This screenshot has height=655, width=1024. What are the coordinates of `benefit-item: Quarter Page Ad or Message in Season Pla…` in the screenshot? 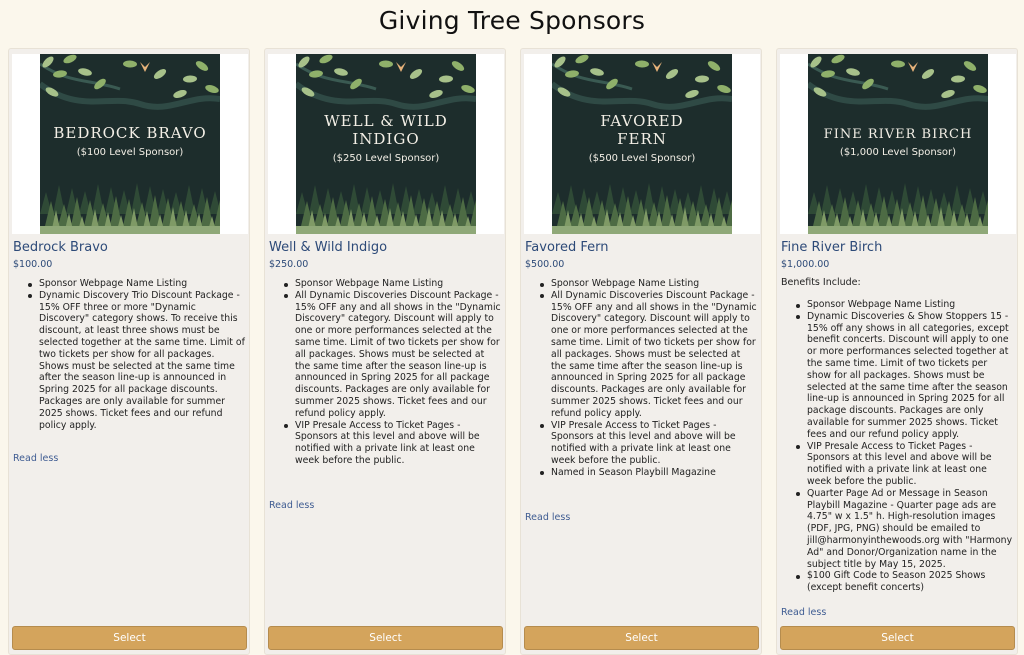 It's located at (898, 529).